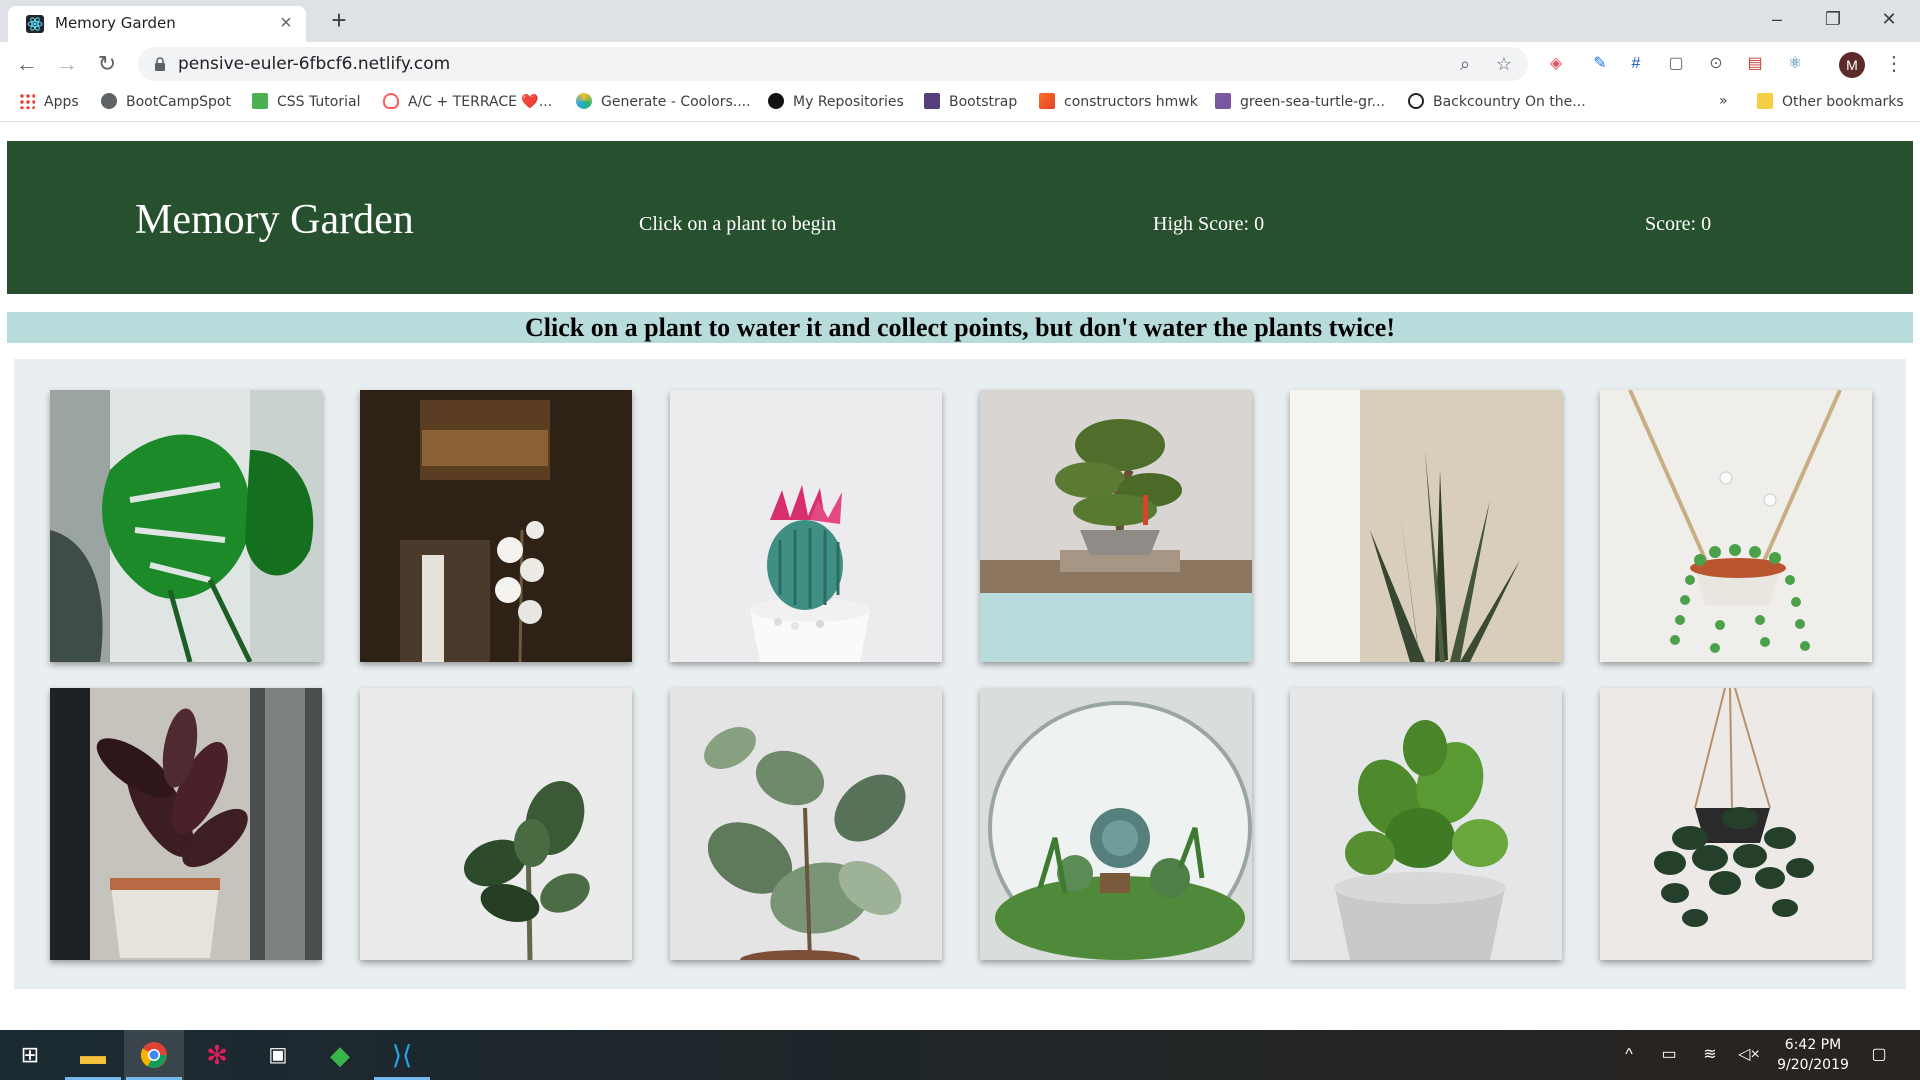 The width and height of the screenshot is (1920, 1085). What do you see at coordinates (1678, 224) in the screenshot?
I see `current-score: Score: 0` at bounding box center [1678, 224].